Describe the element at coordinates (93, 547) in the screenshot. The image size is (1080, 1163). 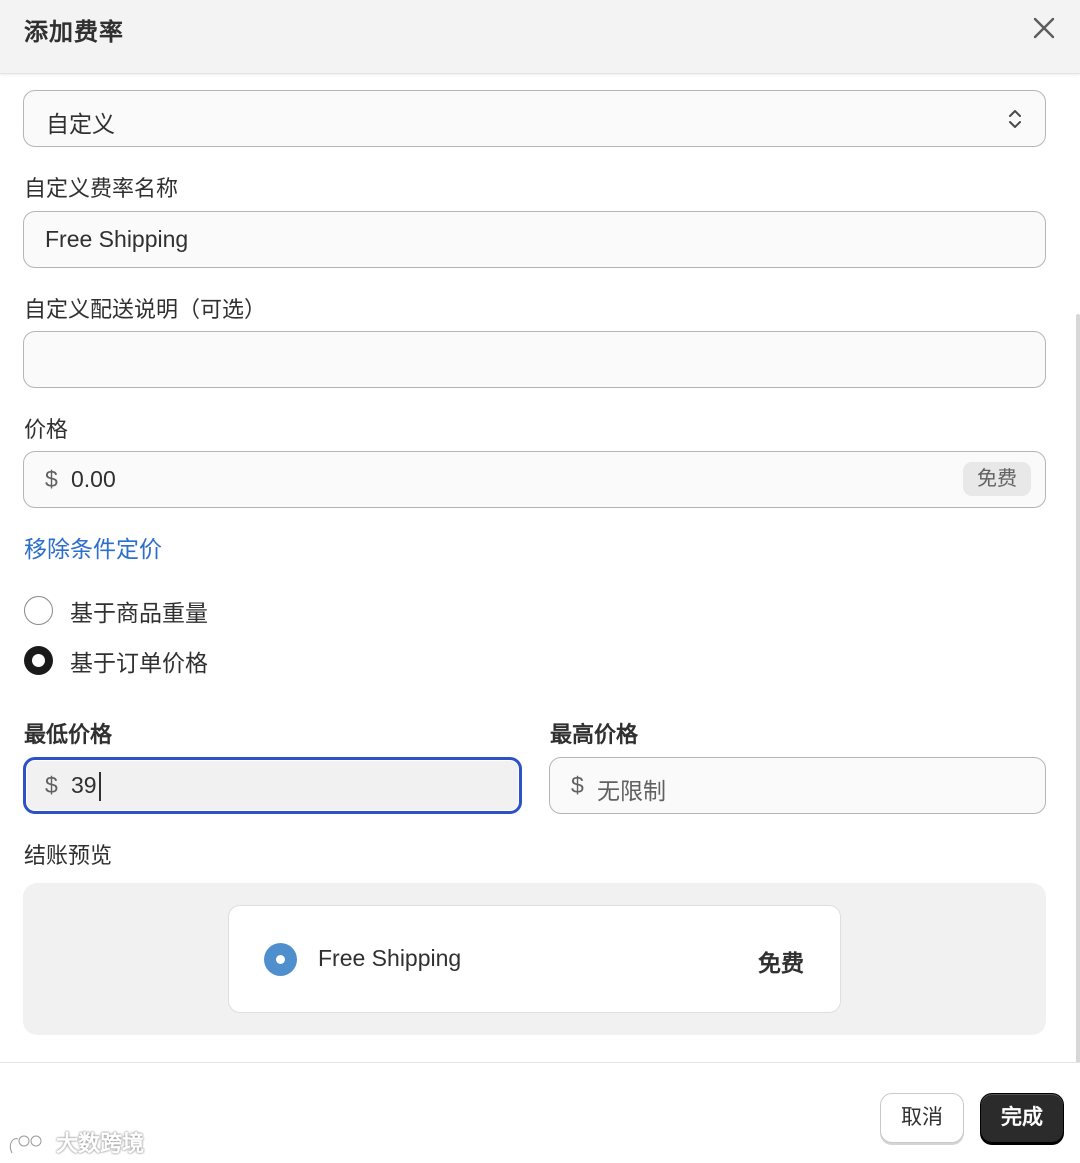
I see `remove-conditional-pricing-link: 移除条件定价` at that location.